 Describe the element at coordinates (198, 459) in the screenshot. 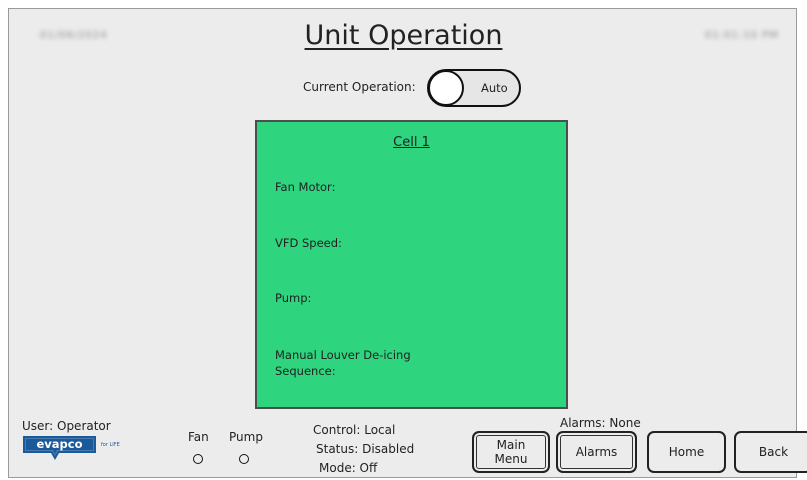

I see `fan-status-indicator` at that location.